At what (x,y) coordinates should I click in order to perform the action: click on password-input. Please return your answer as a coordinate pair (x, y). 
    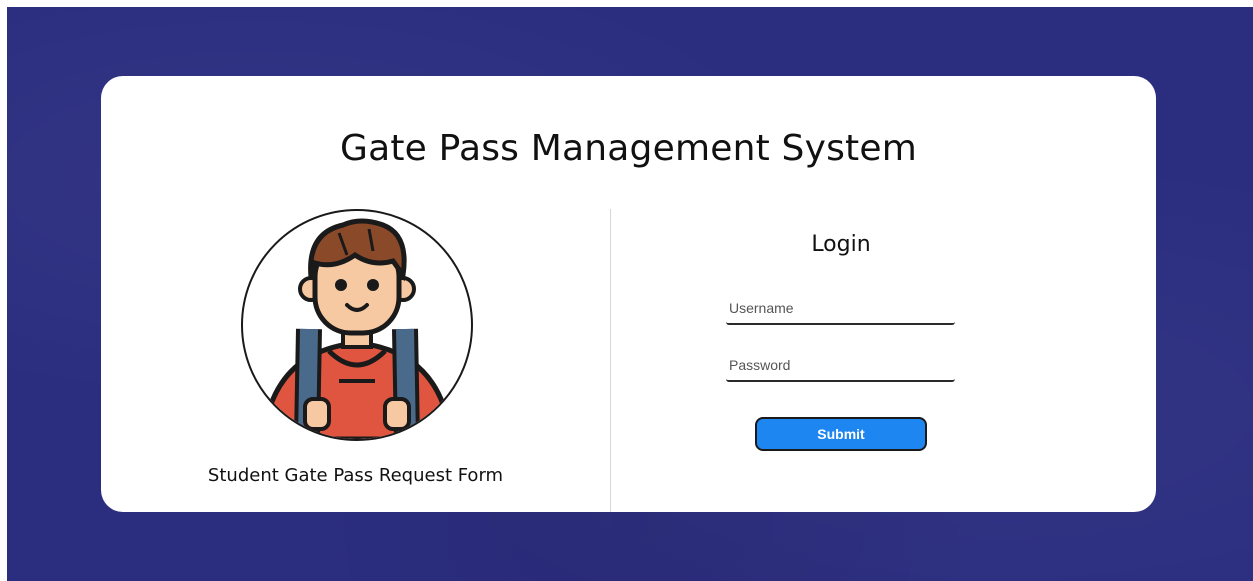
    Looking at the image, I should click on (840, 366).